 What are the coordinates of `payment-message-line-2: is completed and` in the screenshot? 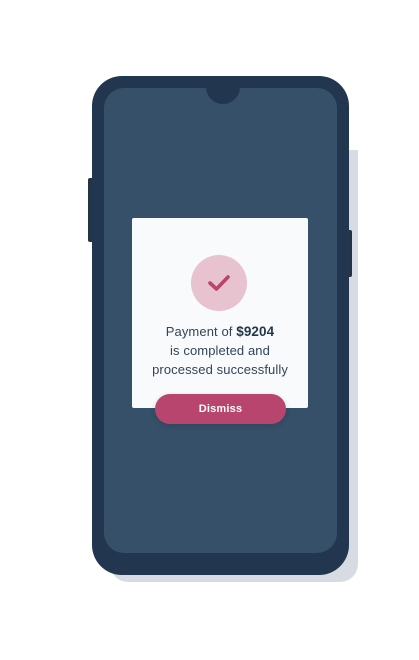 It's located at (220, 350).